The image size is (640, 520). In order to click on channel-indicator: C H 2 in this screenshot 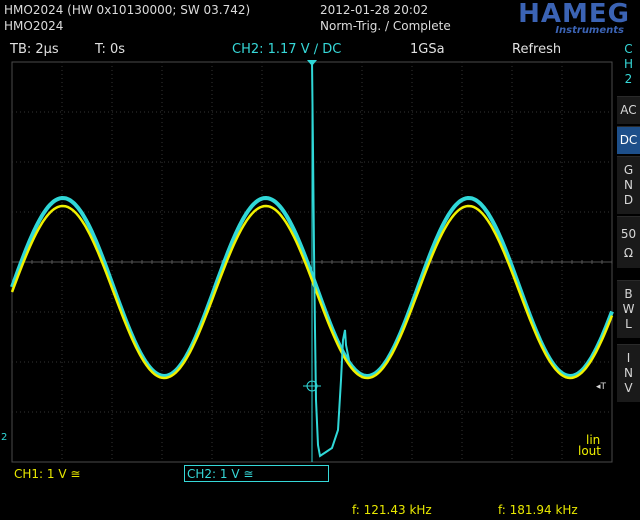, I will do `click(628, 67)`.